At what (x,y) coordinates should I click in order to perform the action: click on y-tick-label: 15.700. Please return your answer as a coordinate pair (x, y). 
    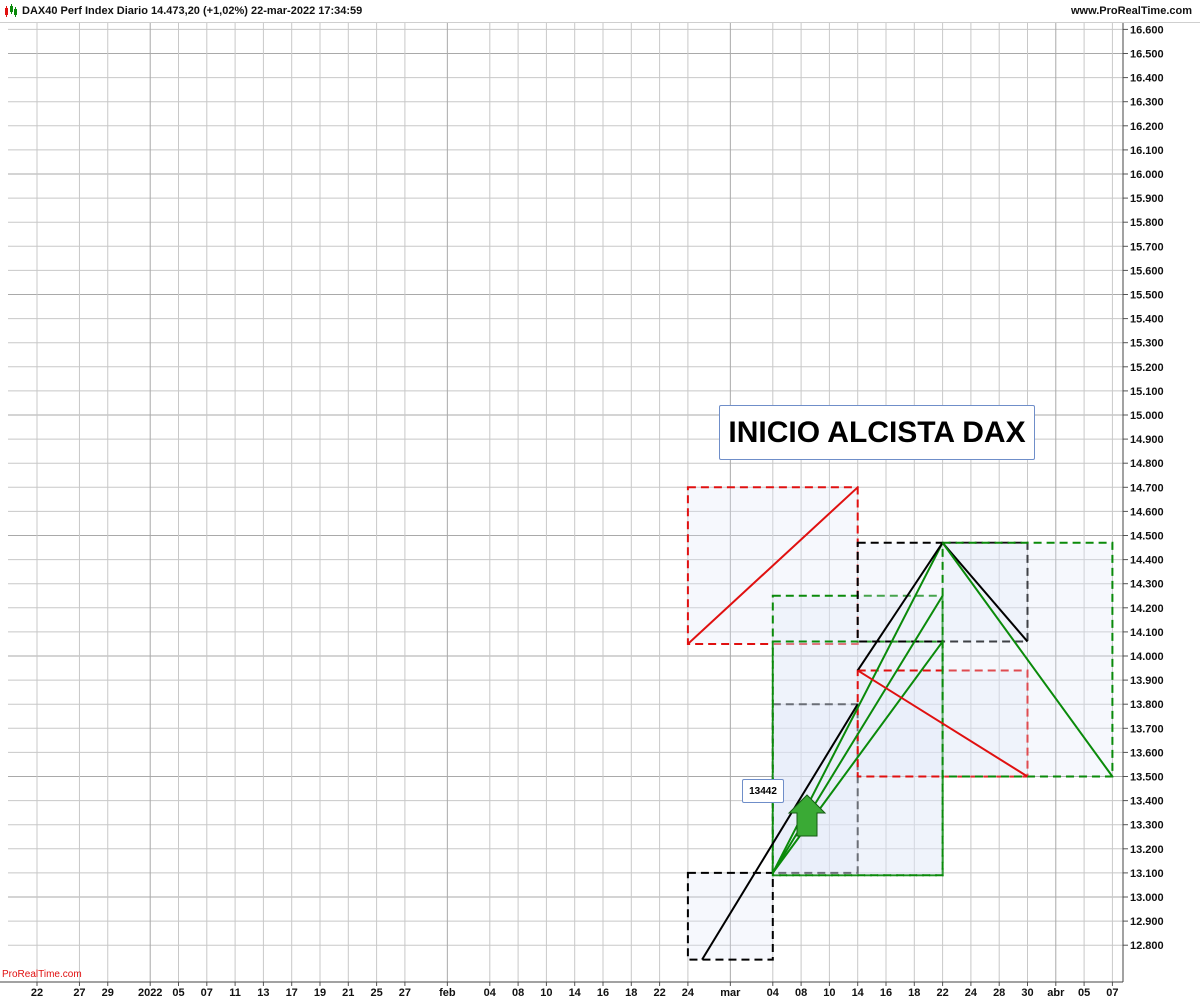
    Looking at the image, I should click on (1147, 247).